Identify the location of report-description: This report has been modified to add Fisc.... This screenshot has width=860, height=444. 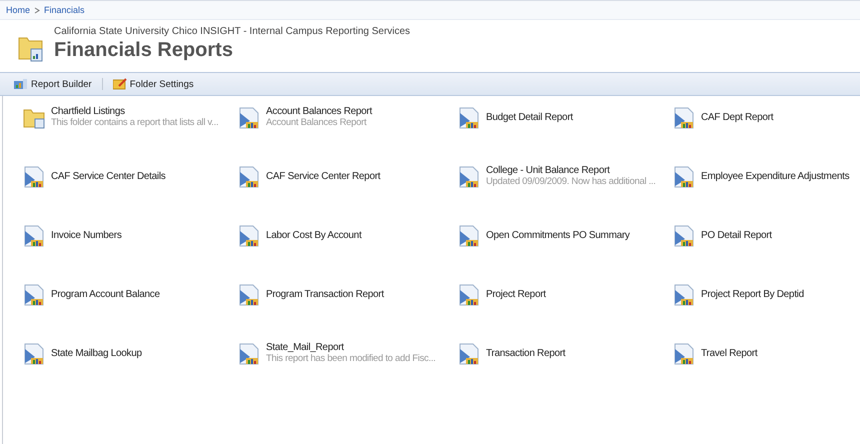
(351, 358).